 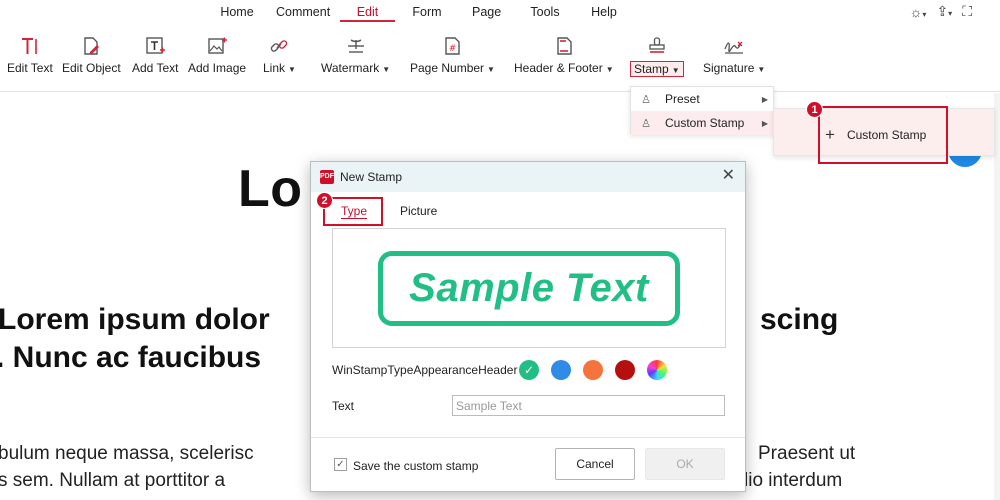 I want to click on custom-stamp-icon: ♙, so click(x=646, y=123).